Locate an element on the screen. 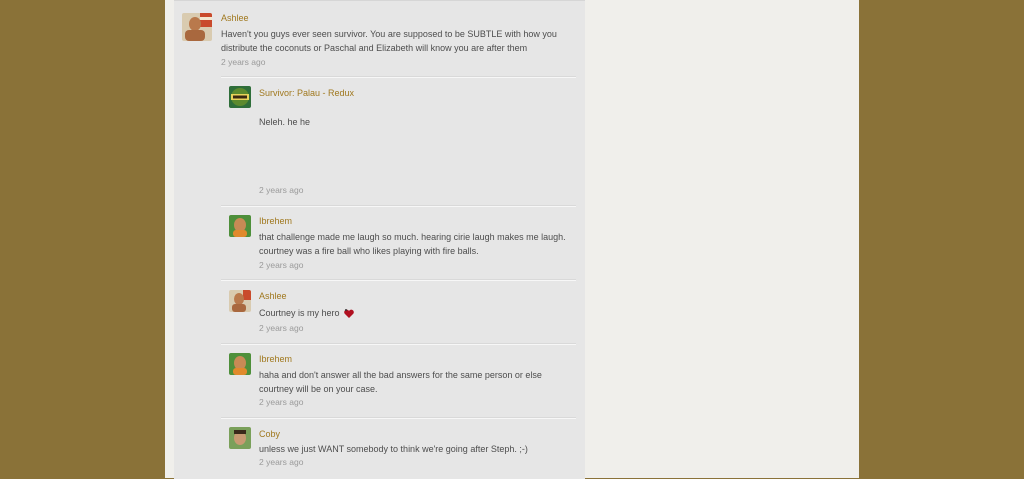 Image resolution: width=1024 pixels, height=479 pixels. comment-text-line: courtney will be on your case. is located at coordinates (318, 389).